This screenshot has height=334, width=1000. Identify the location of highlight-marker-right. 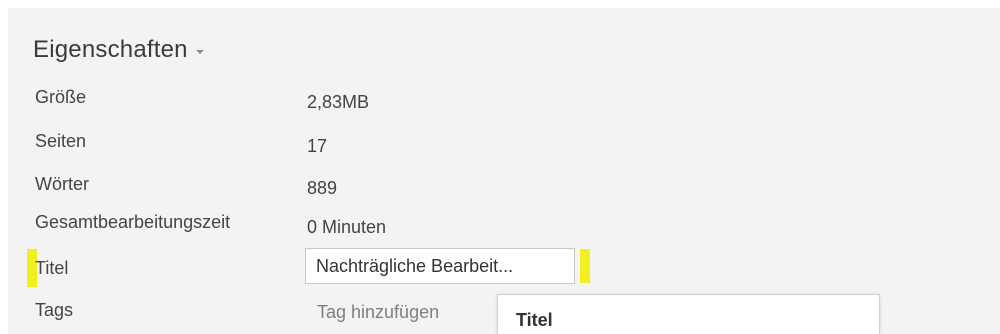
(585, 266).